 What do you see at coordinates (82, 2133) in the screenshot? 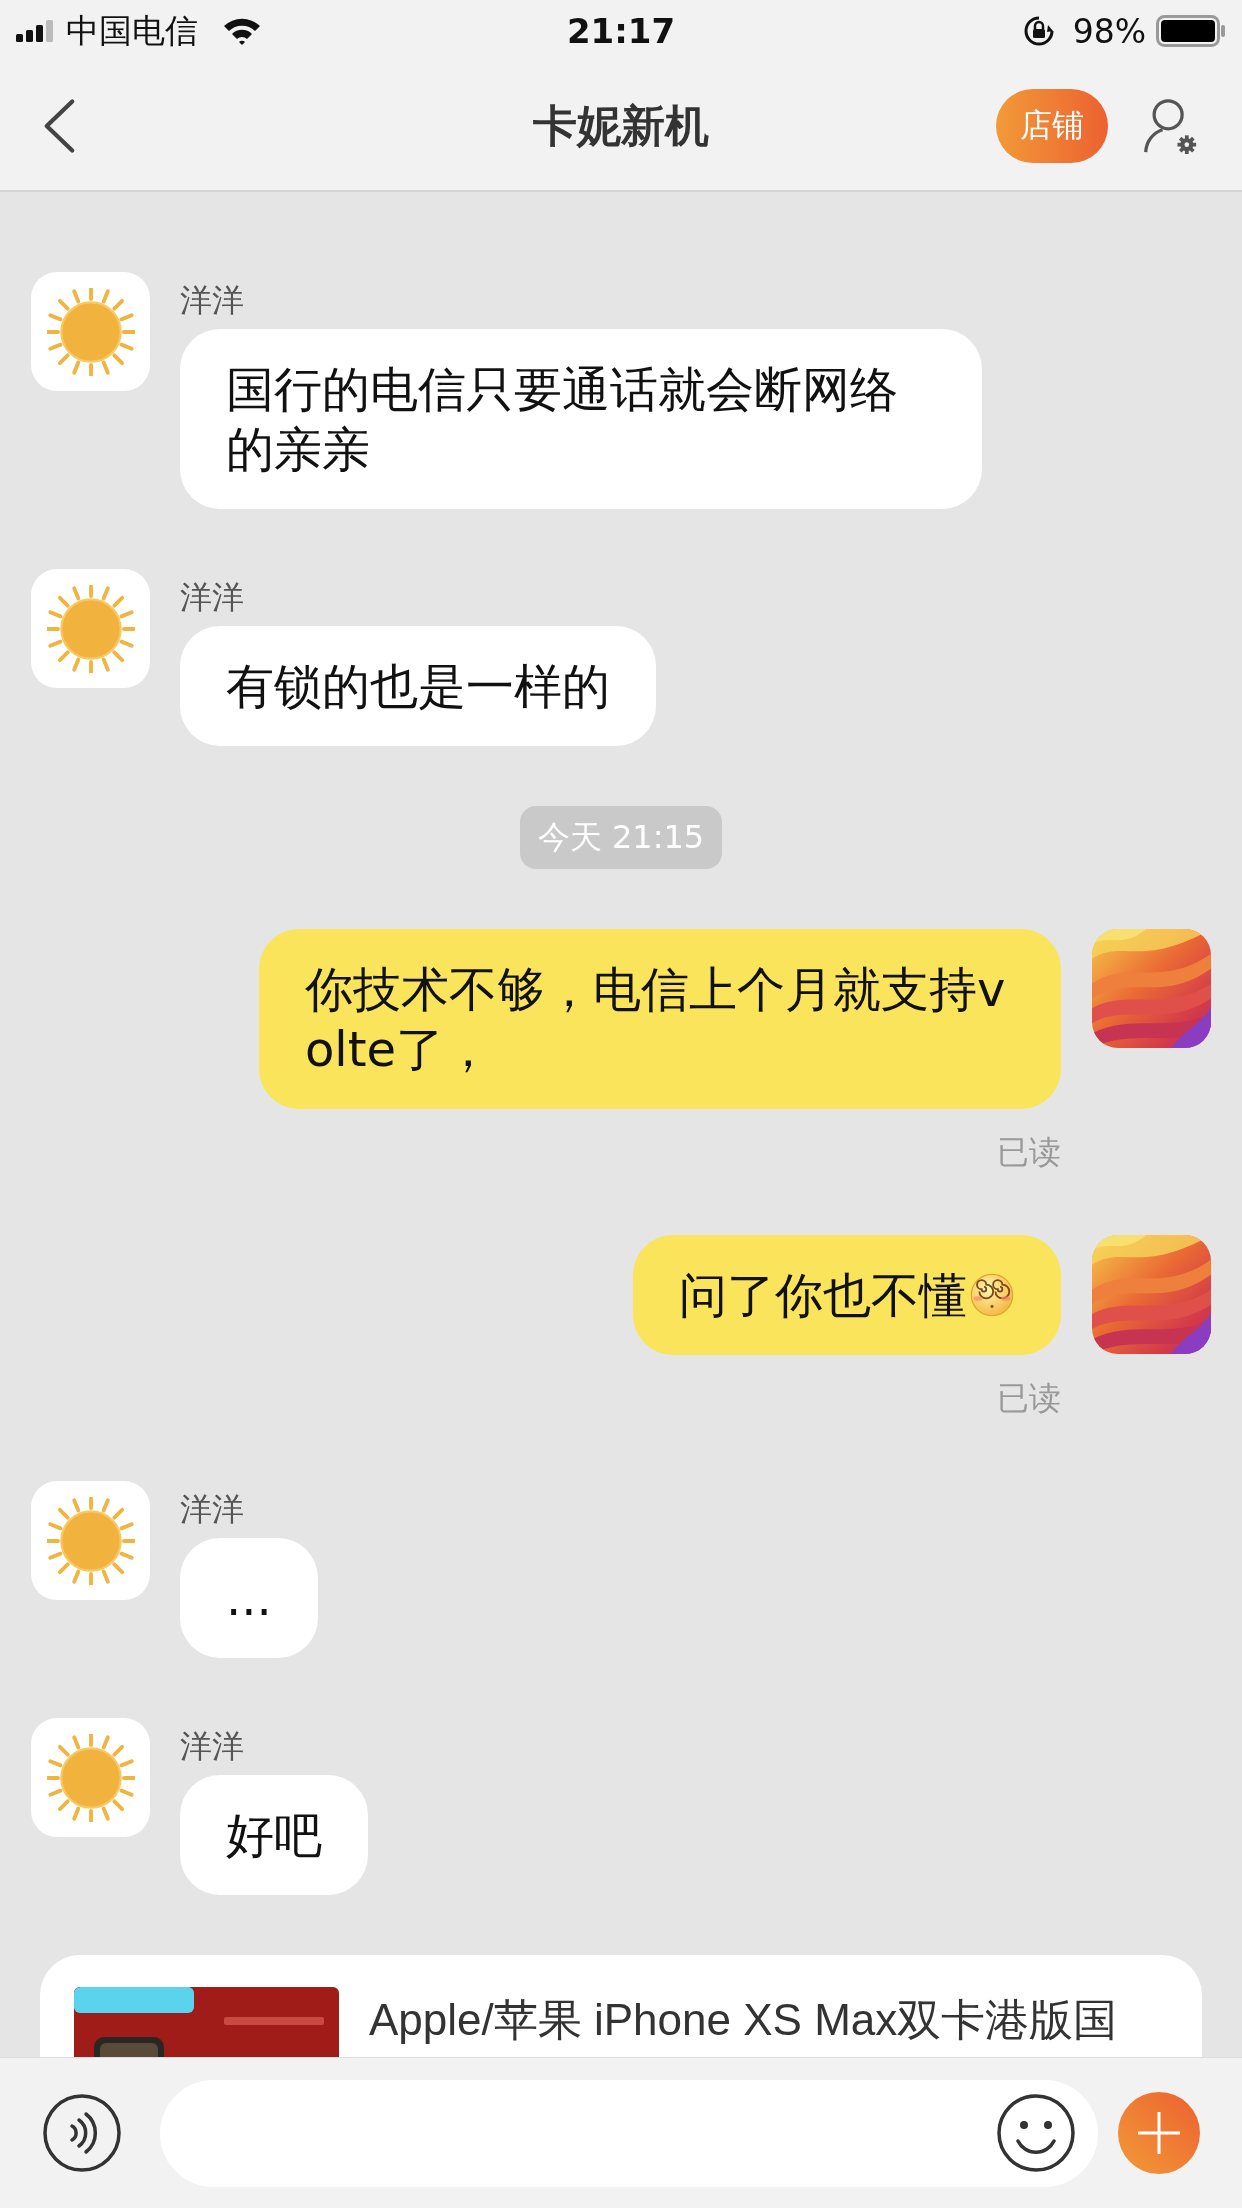
I see `voice-icon` at bounding box center [82, 2133].